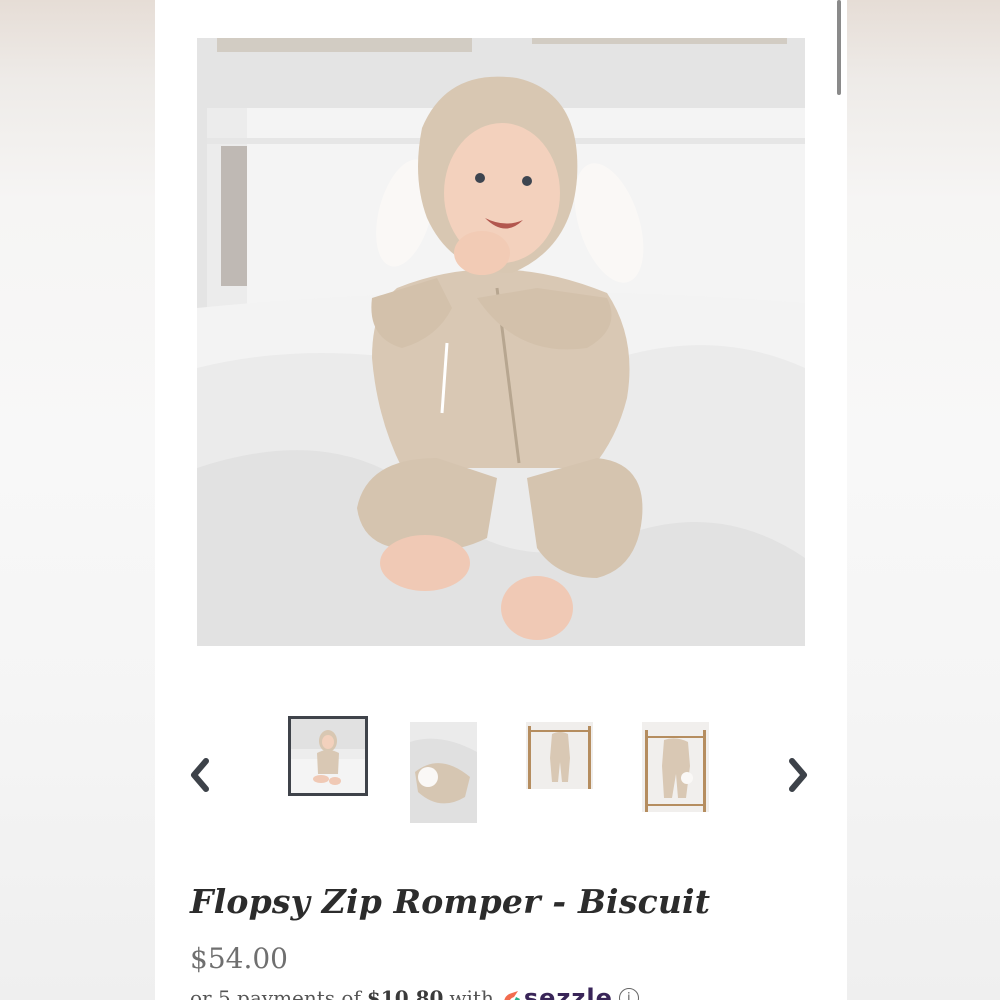 Image resolution: width=1000 pixels, height=1000 pixels. I want to click on product-title: Flopsy Zip Romper - Biscuit, so click(450, 901).